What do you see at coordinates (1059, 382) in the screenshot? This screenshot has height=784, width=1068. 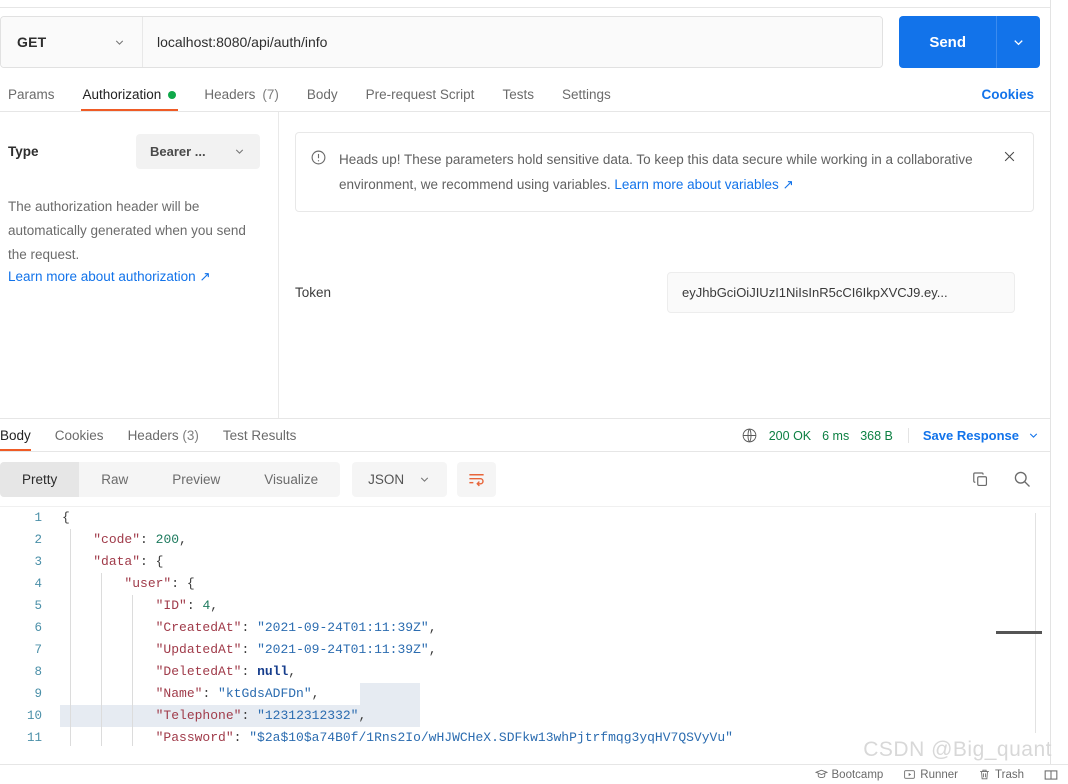 I see `right-sidebar-rail` at bounding box center [1059, 382].